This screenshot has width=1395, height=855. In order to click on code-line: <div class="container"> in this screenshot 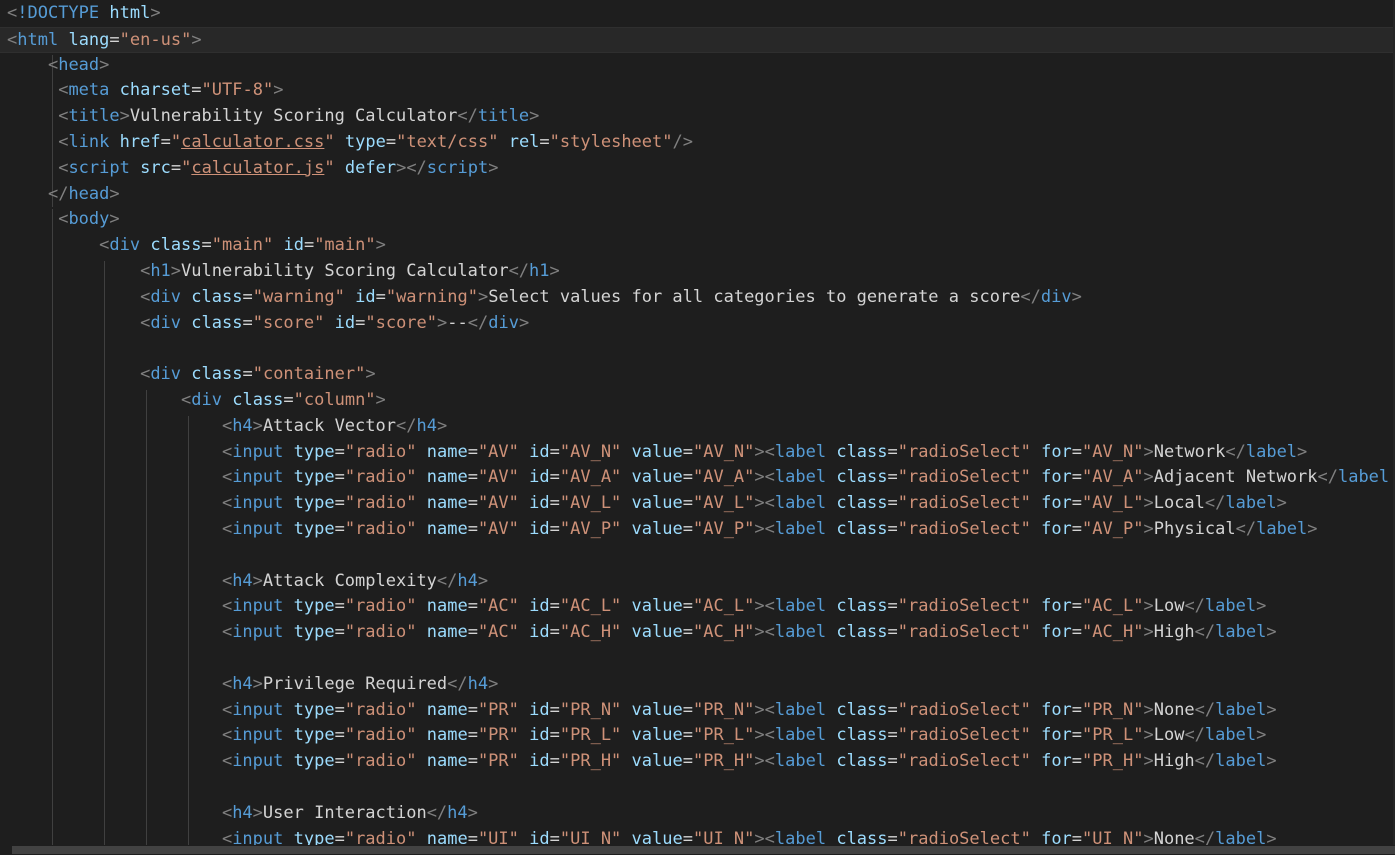, I will do `click(697, 375)`.